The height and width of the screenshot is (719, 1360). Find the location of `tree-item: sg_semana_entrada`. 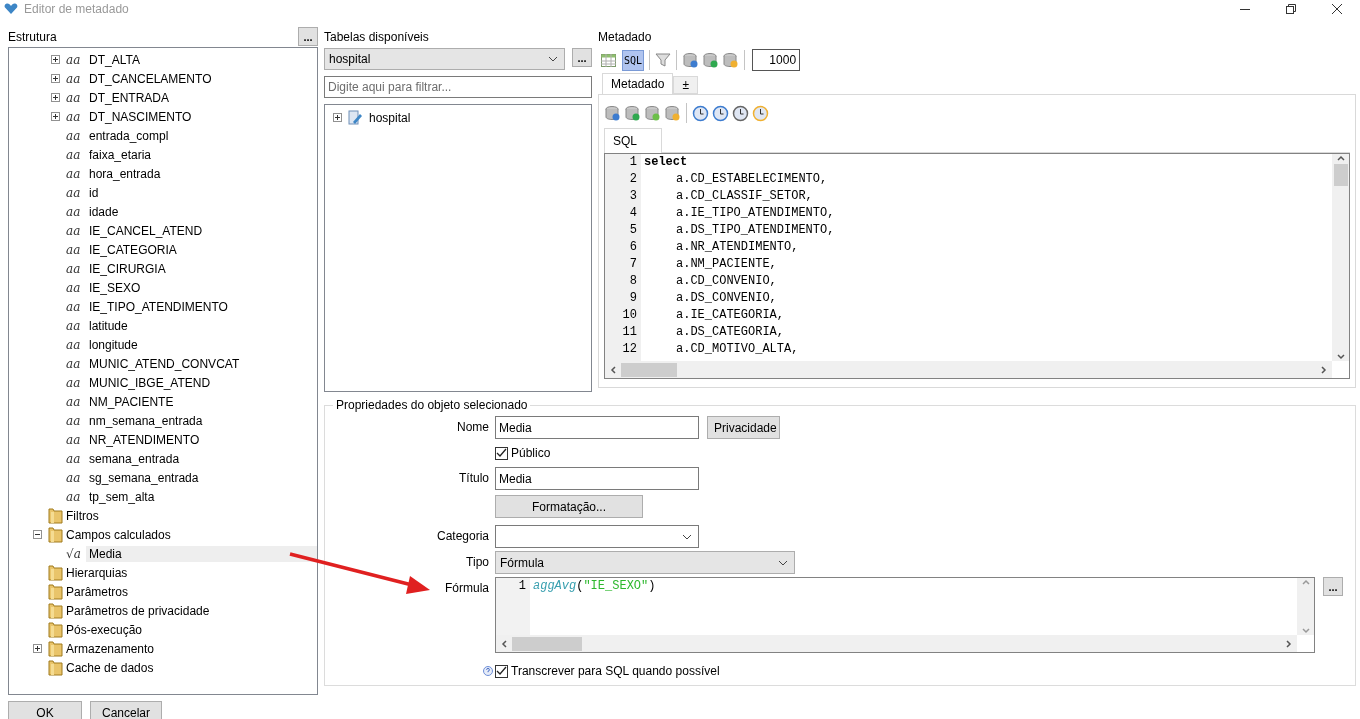

tree-item: sg_semana_entrada is located at coordinates (144, 477).